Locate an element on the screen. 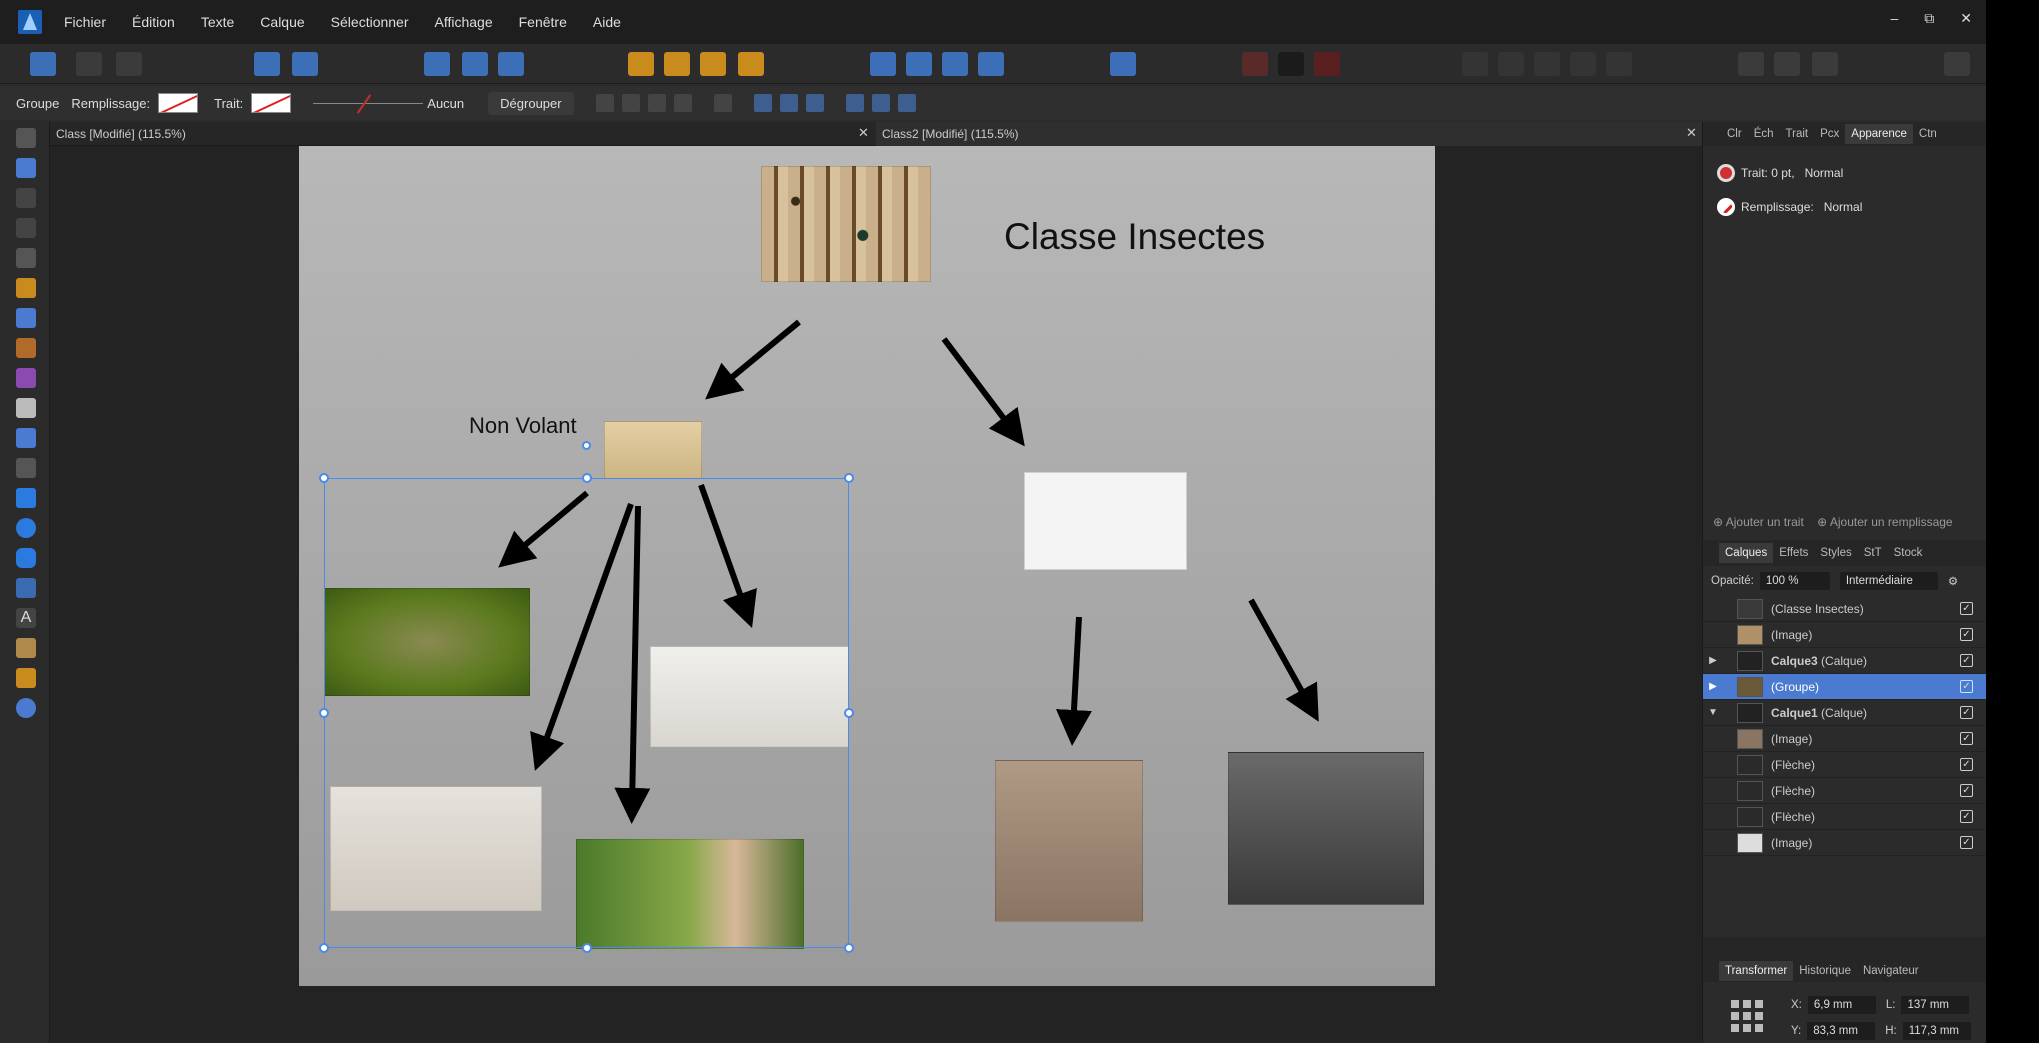 The width and height of the screenshot is (2039, 1043). w-field: 137 mm is located at coordinates (1935, 1005).